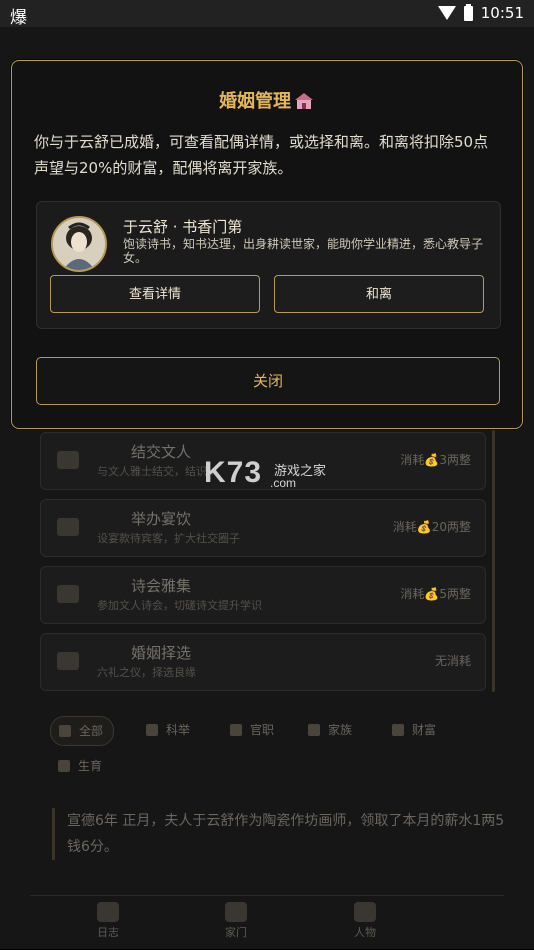  I want to click on watermark-domain: .com, so click(283, 483).